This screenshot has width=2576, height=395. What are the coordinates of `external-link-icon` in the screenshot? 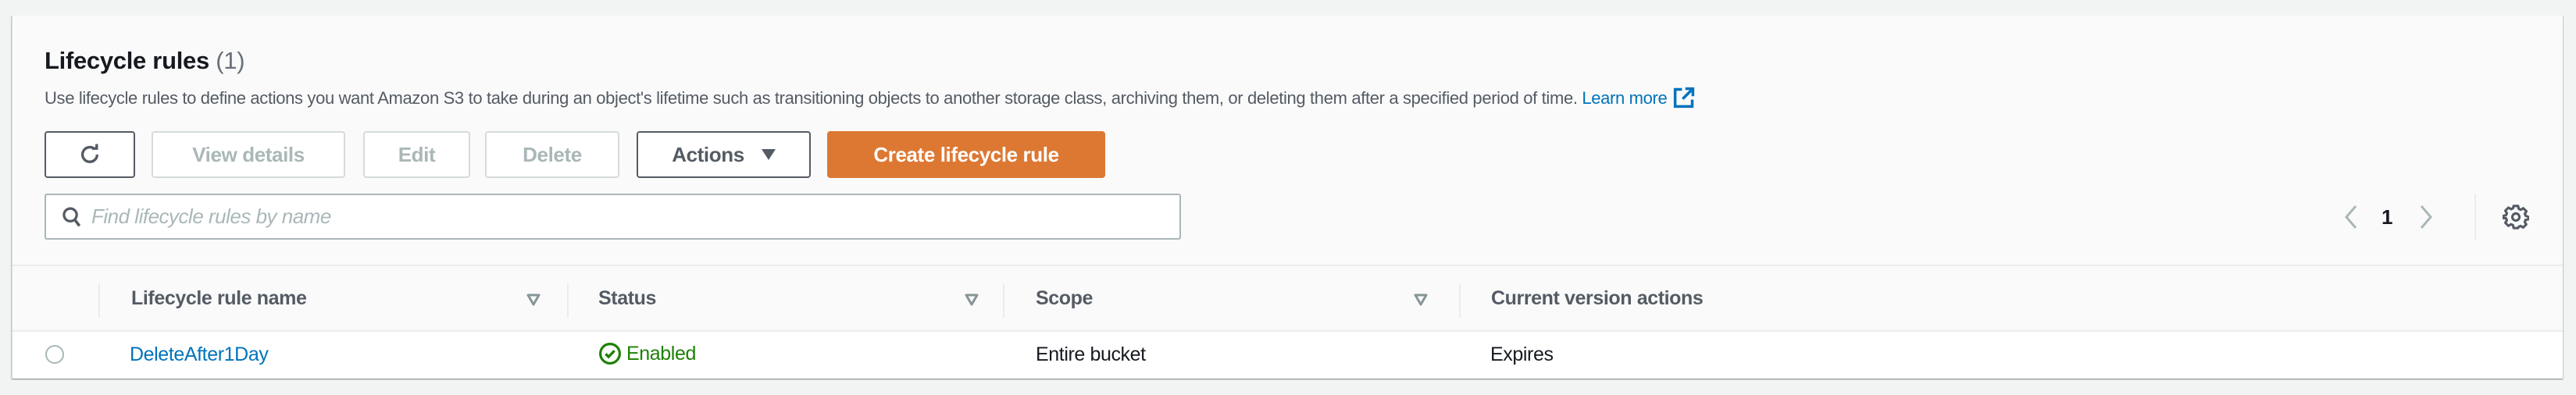 It's located at (1684, 98).